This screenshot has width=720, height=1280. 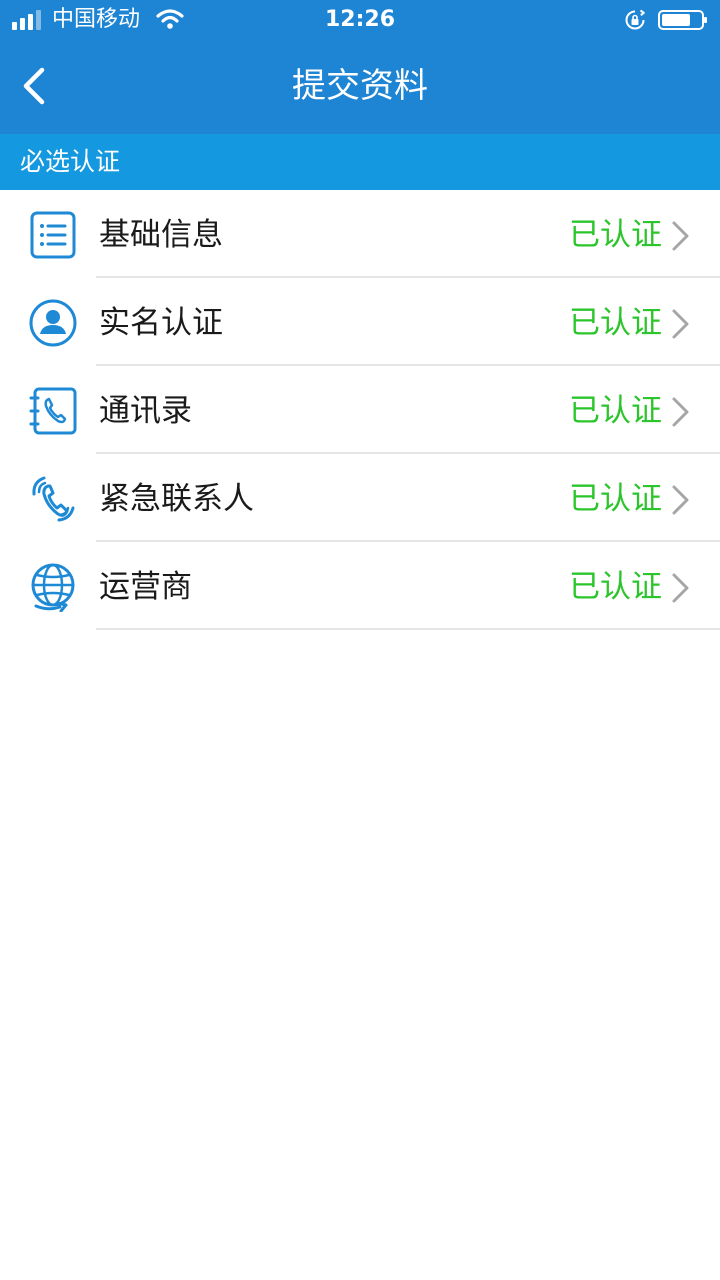 I want to click on list-item-basic-info: 基础信息 已认证, so click(x=360, y=234).